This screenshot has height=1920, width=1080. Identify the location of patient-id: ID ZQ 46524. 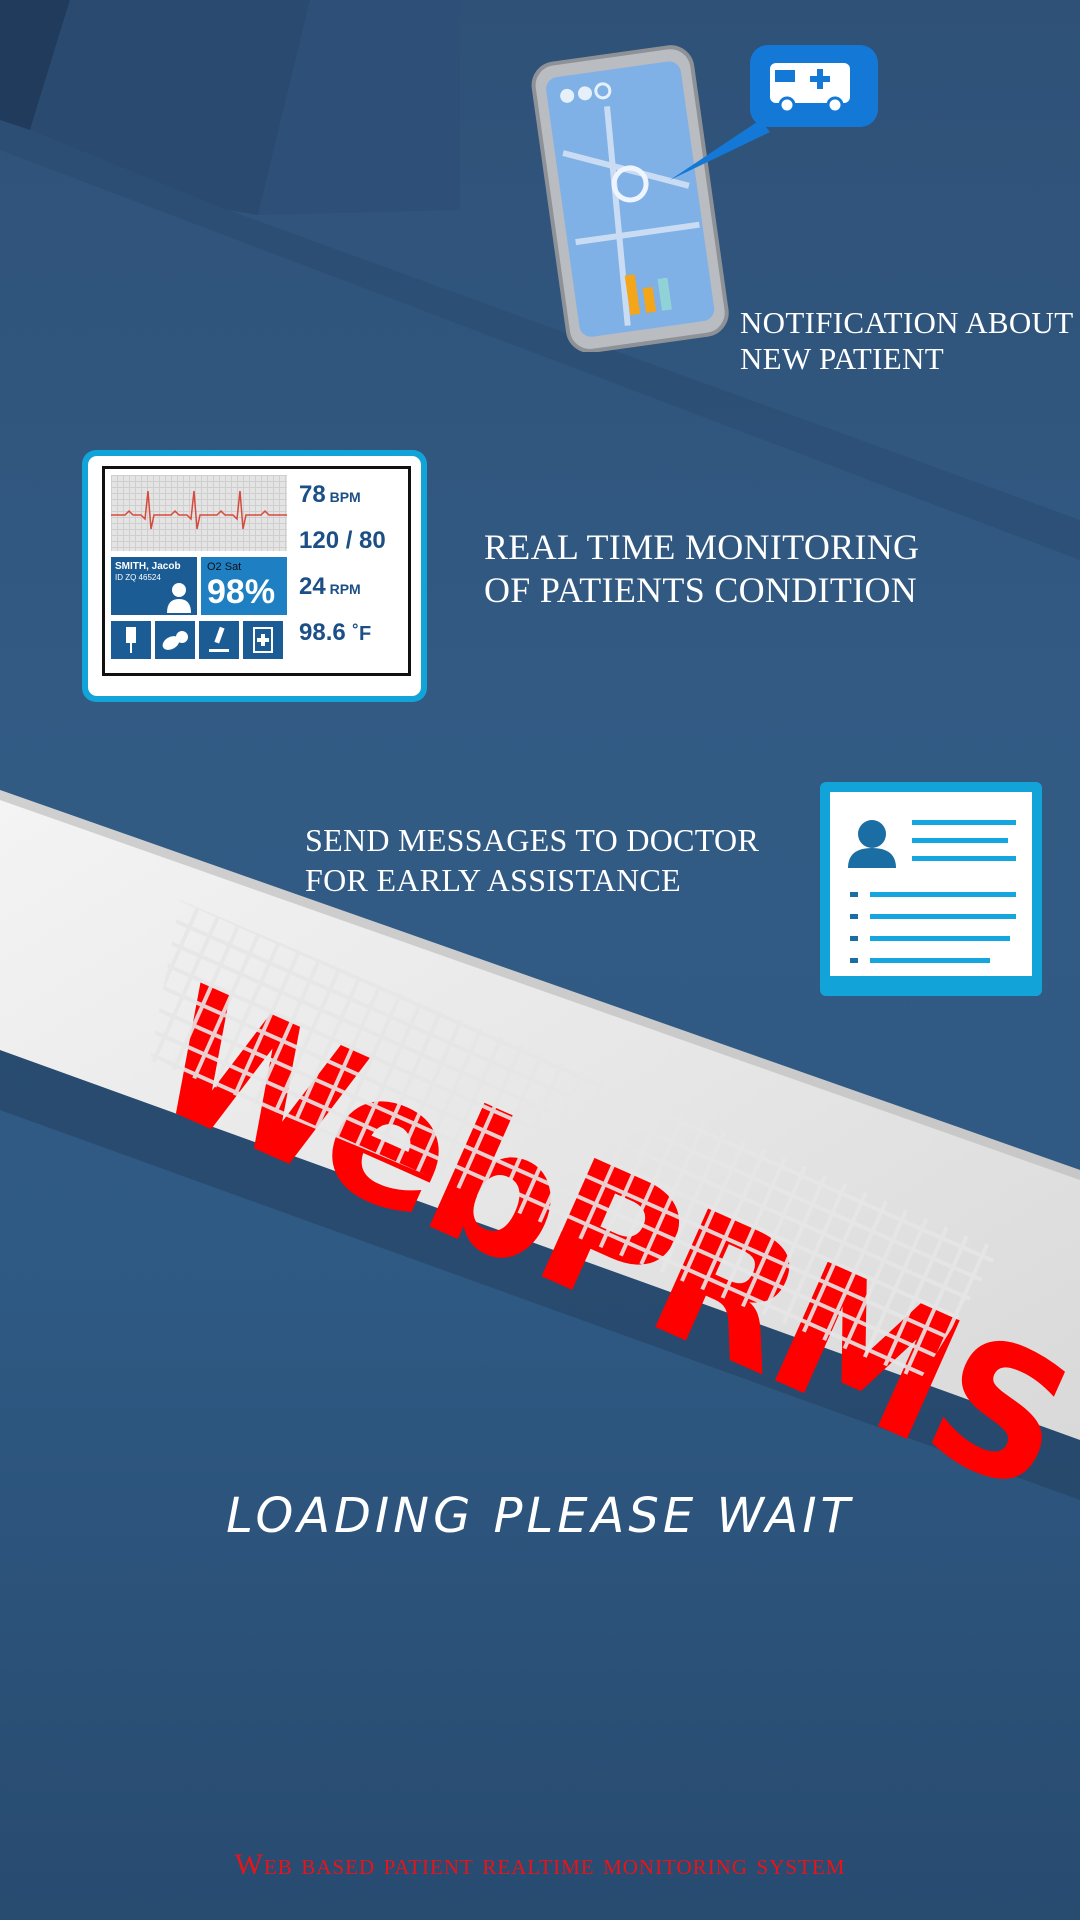
(138, 577).